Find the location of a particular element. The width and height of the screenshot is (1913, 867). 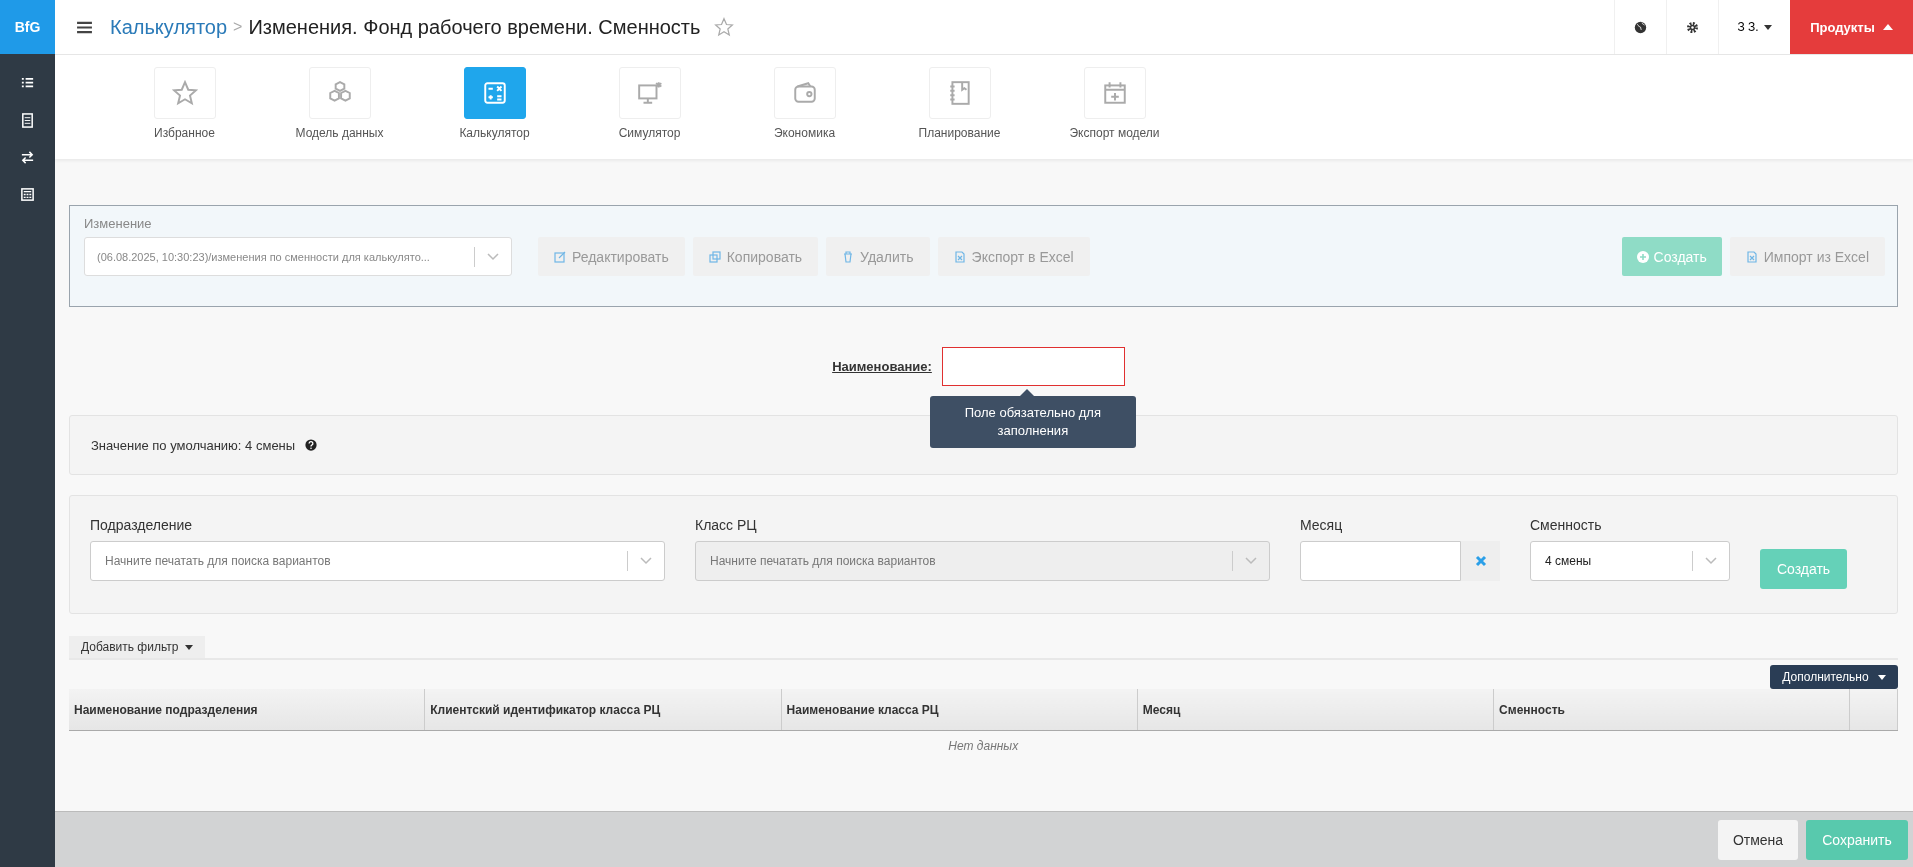

close-icon is located at coordinates (1480, 561).